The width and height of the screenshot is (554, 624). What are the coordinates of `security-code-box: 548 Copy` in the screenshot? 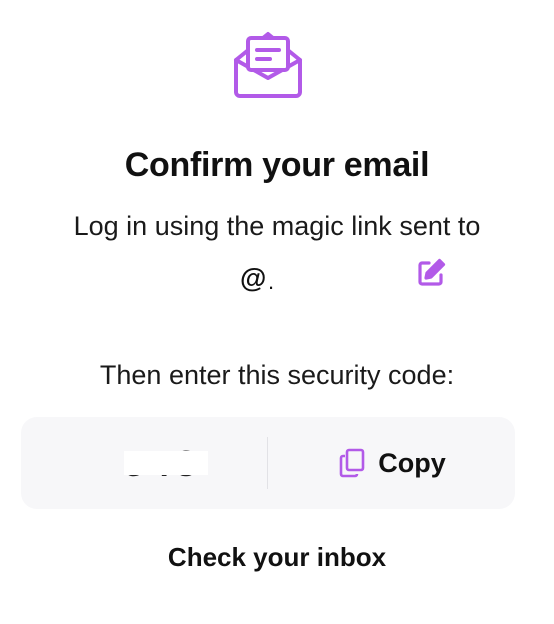 It's located at (268, 463).